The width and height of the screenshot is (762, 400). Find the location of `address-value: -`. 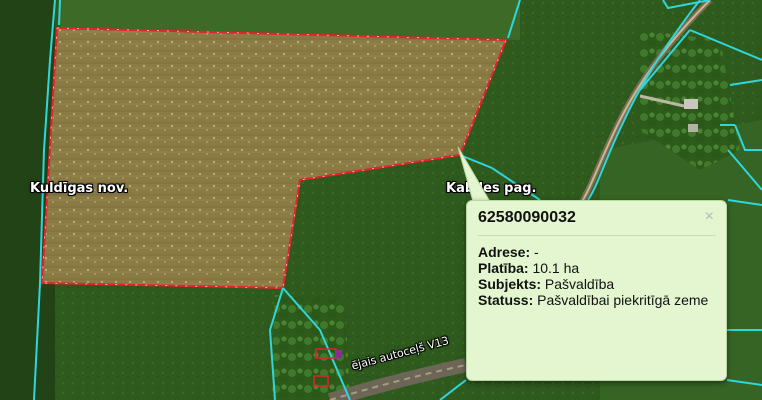

address-value: - is located at coordinates (536, 252).